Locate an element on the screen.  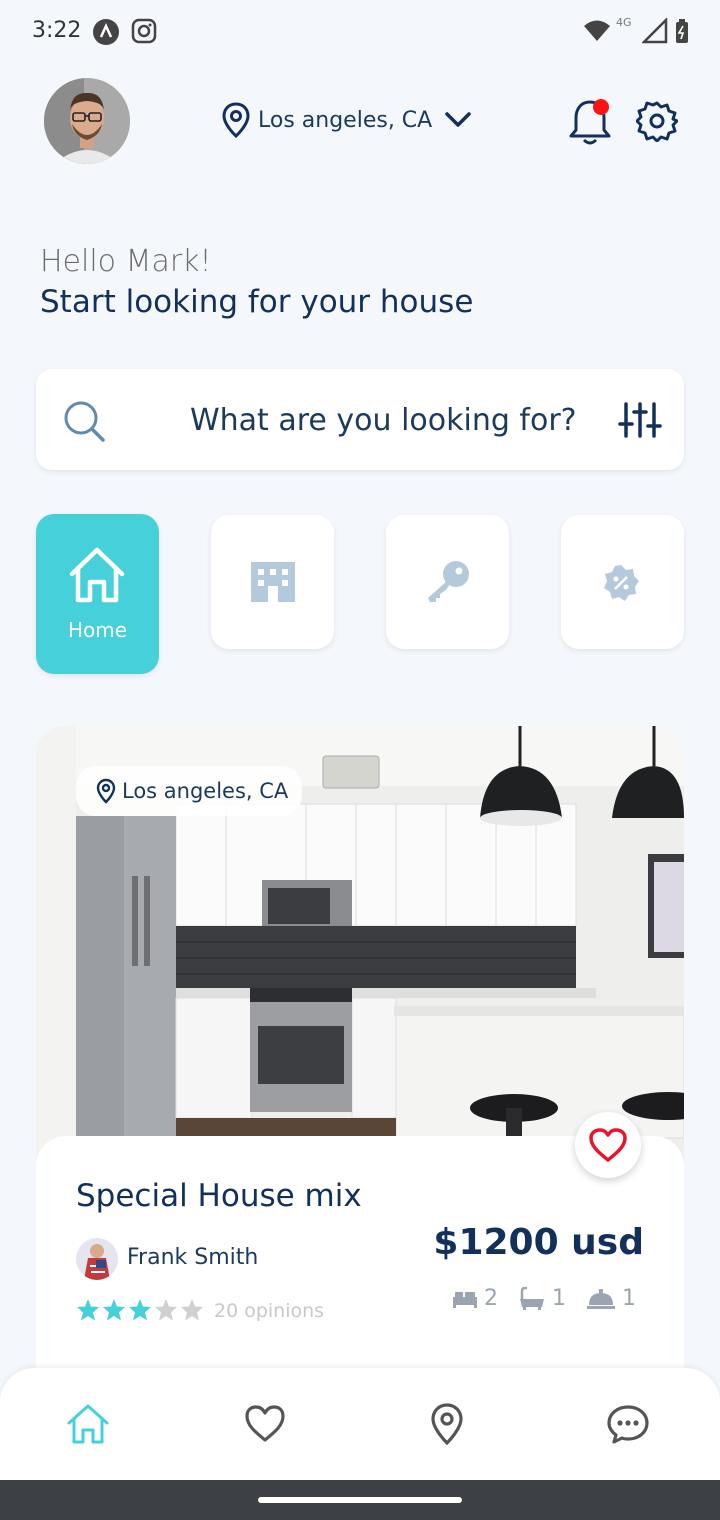
category-home-label: Home is located at coordinates (97, 630).